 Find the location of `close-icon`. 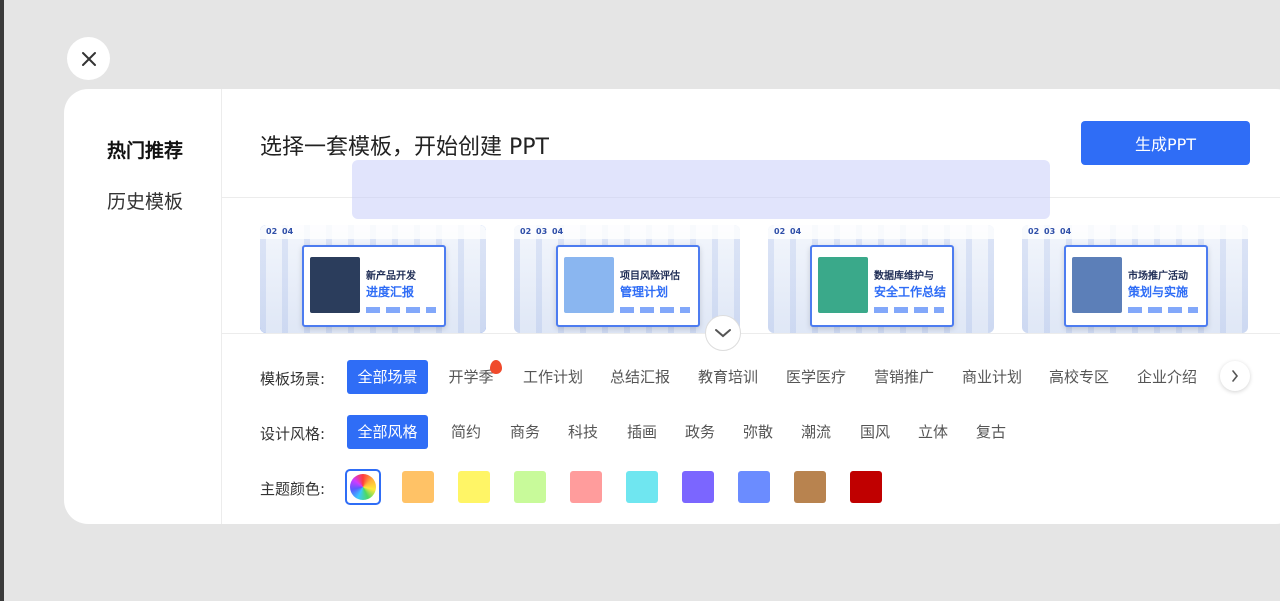

close-icon is located at coordinates (88, 58).